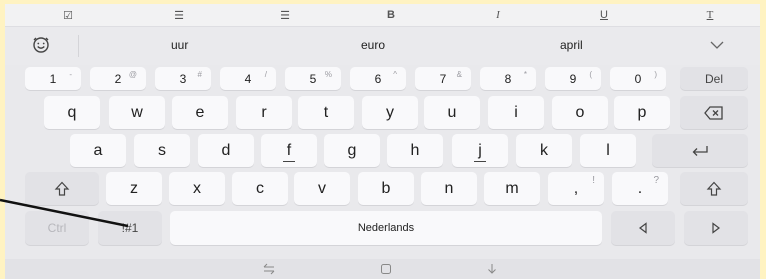  I want to click on hide-keyboard-icon, so click(492, 269).